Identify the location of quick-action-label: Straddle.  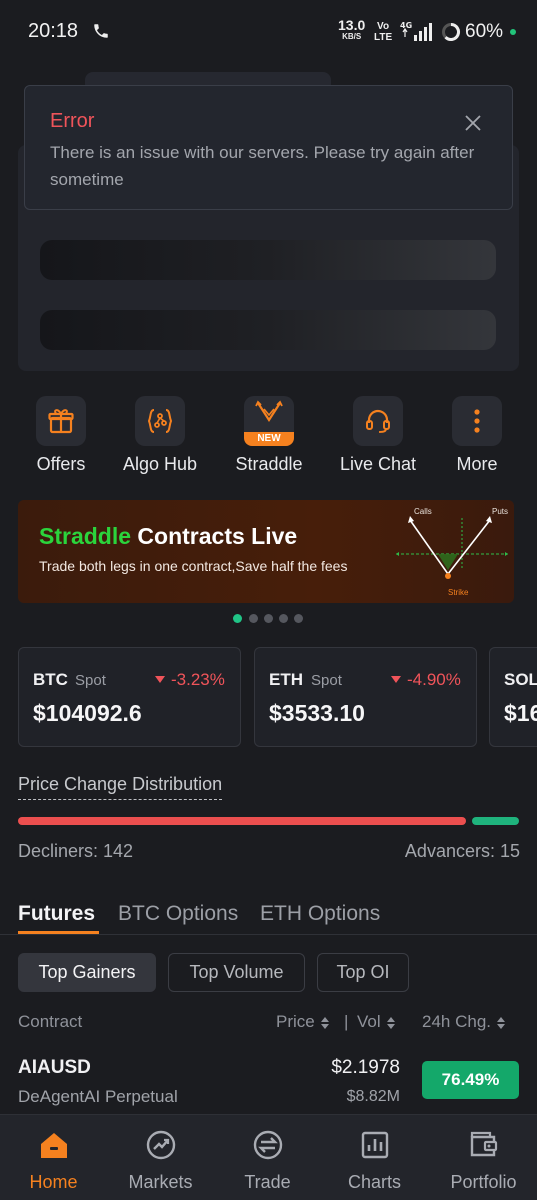
(269, 464).